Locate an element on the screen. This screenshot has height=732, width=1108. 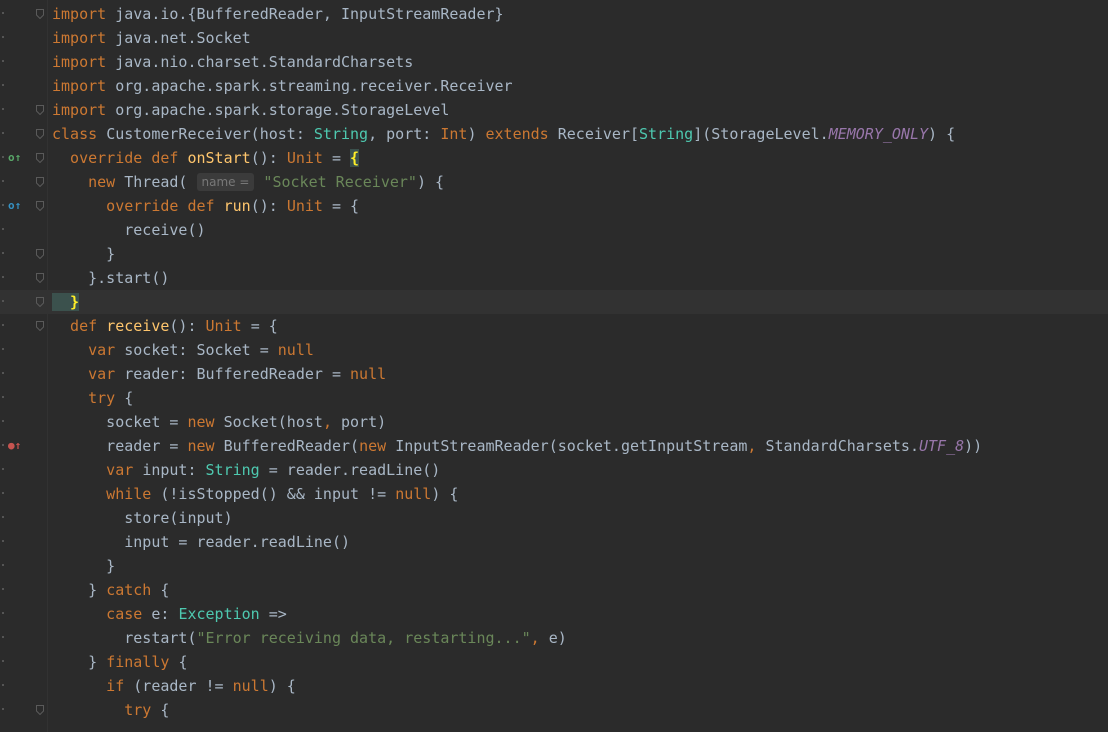
code-line: new Thread( name = "Socket Receiver") { is located at coordinates (554, 182).